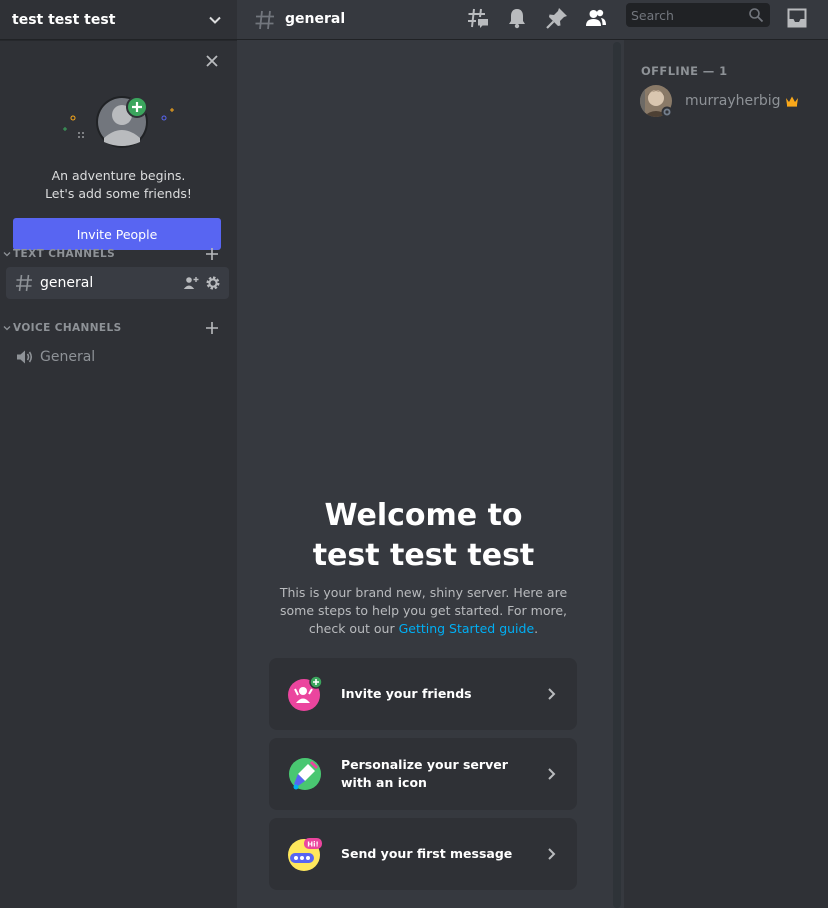  Describe the element at coordinates (25, 357) in the screenshot. I see `speaker-icon` at that location.